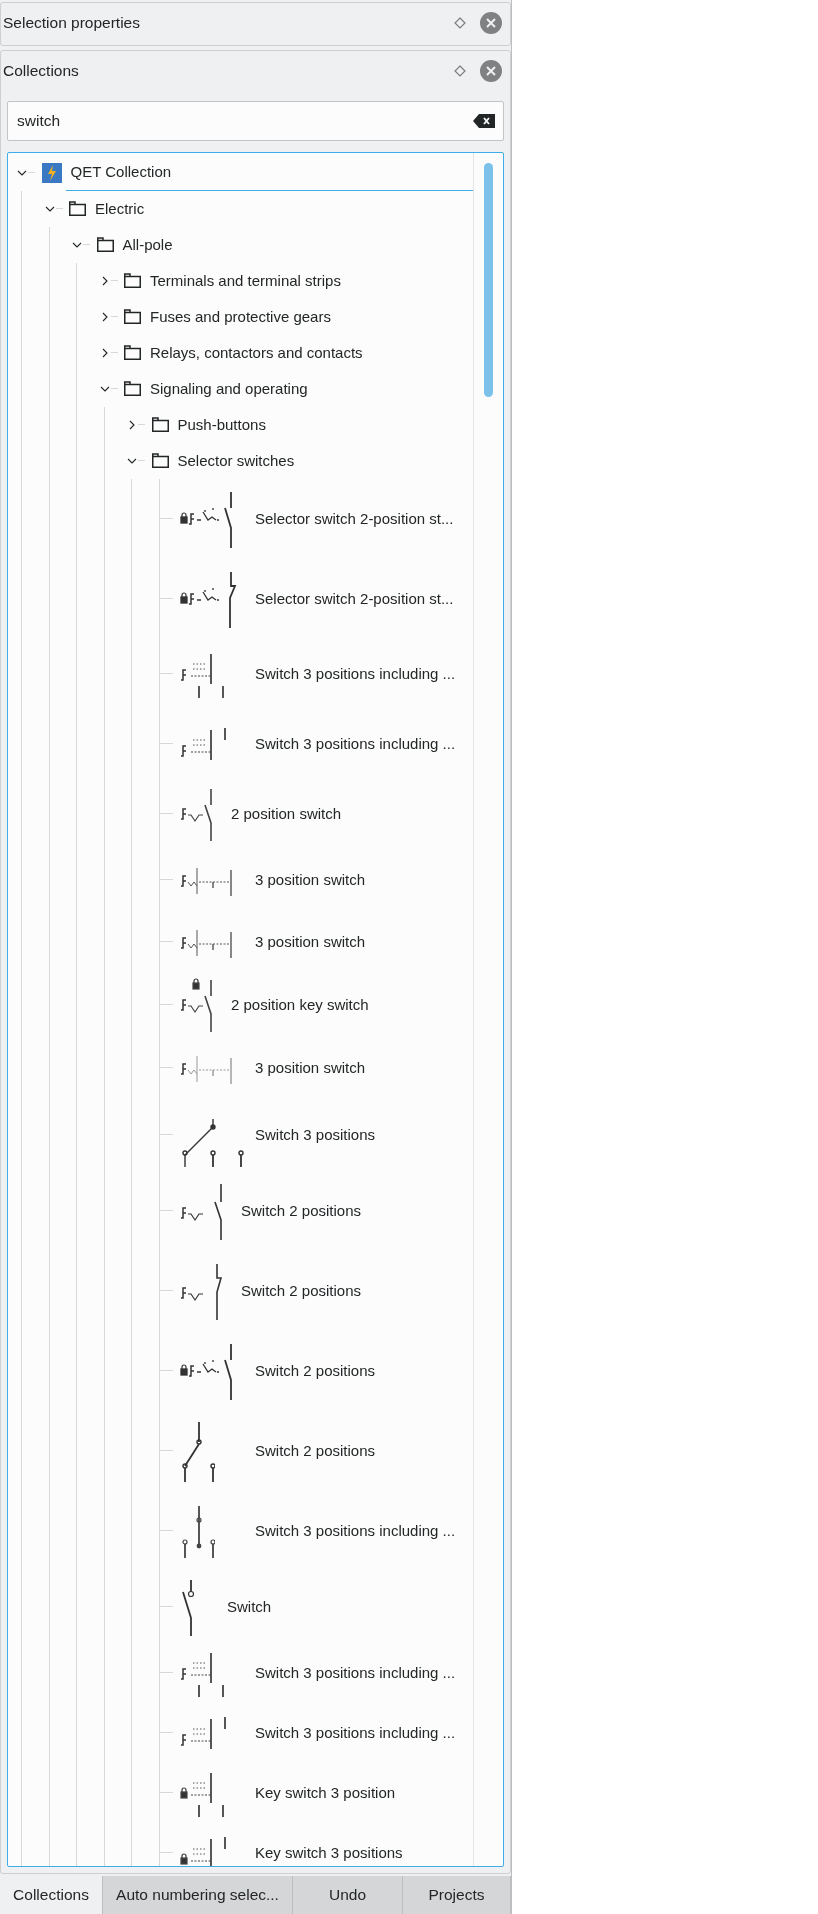 This screenshot has width=818, height=1914. Describe the element at coordinates (219, 424) in the screenshot. I see `tree-item: Push-buttons` at that location.